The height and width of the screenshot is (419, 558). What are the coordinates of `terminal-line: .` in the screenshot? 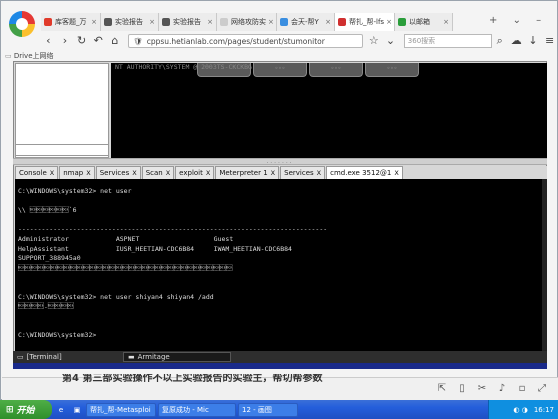 It's located at (46, 306).